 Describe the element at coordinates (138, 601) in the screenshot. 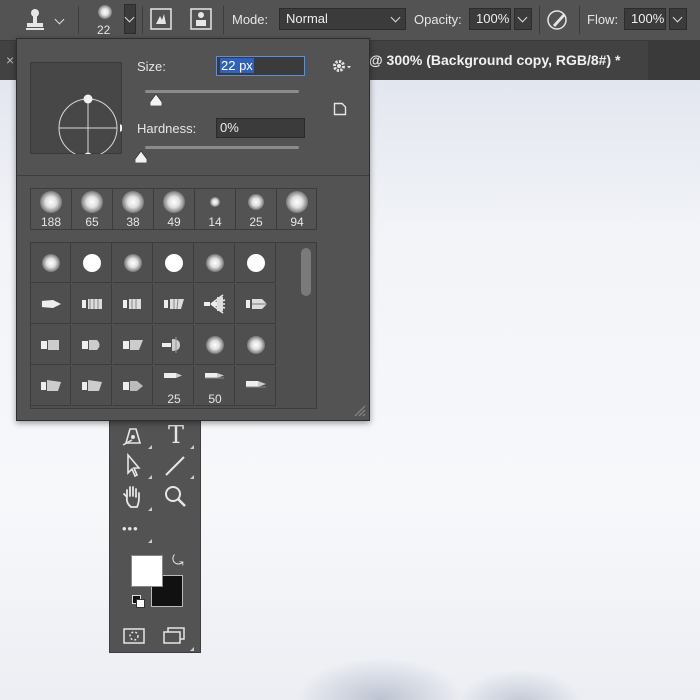

I see `default-colors-icon` at that location.